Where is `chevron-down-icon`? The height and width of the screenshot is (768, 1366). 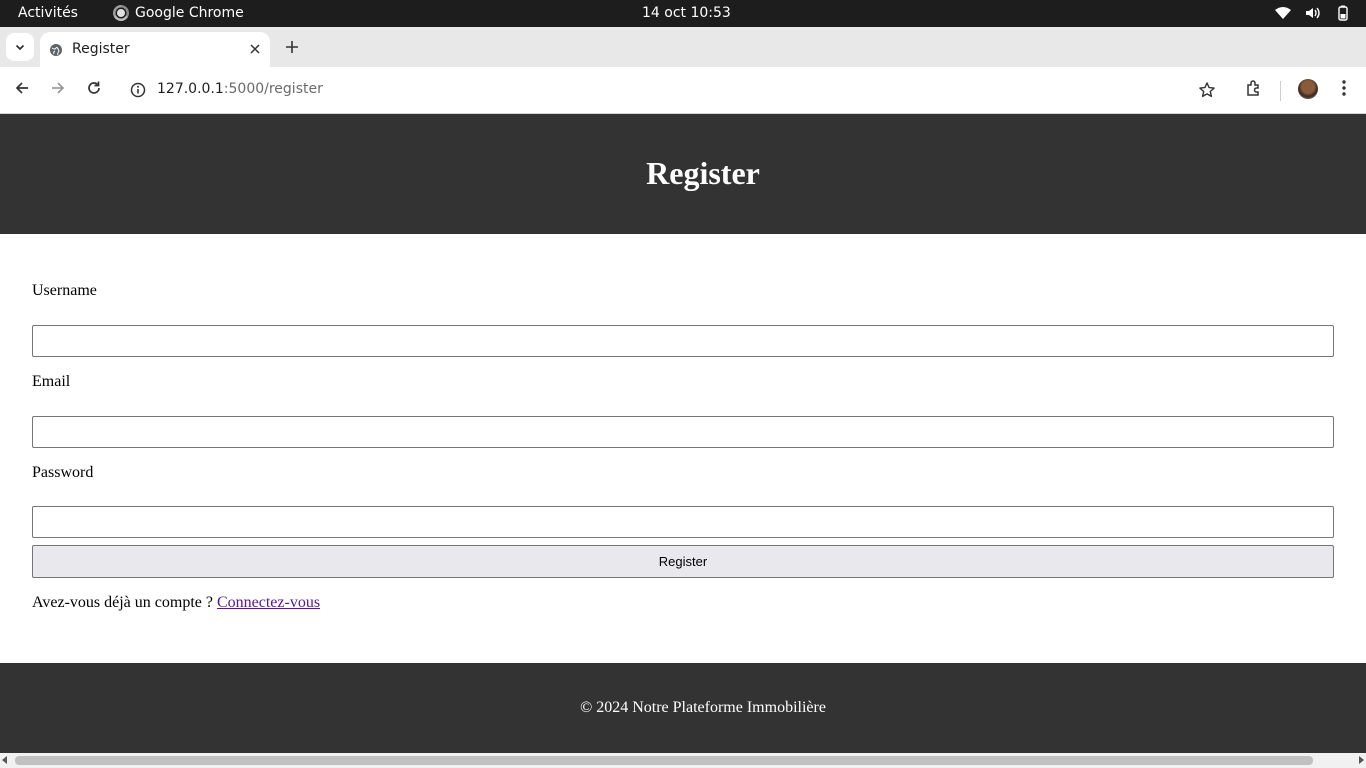
chevron-down-icon is located at coordinates (20, 47).